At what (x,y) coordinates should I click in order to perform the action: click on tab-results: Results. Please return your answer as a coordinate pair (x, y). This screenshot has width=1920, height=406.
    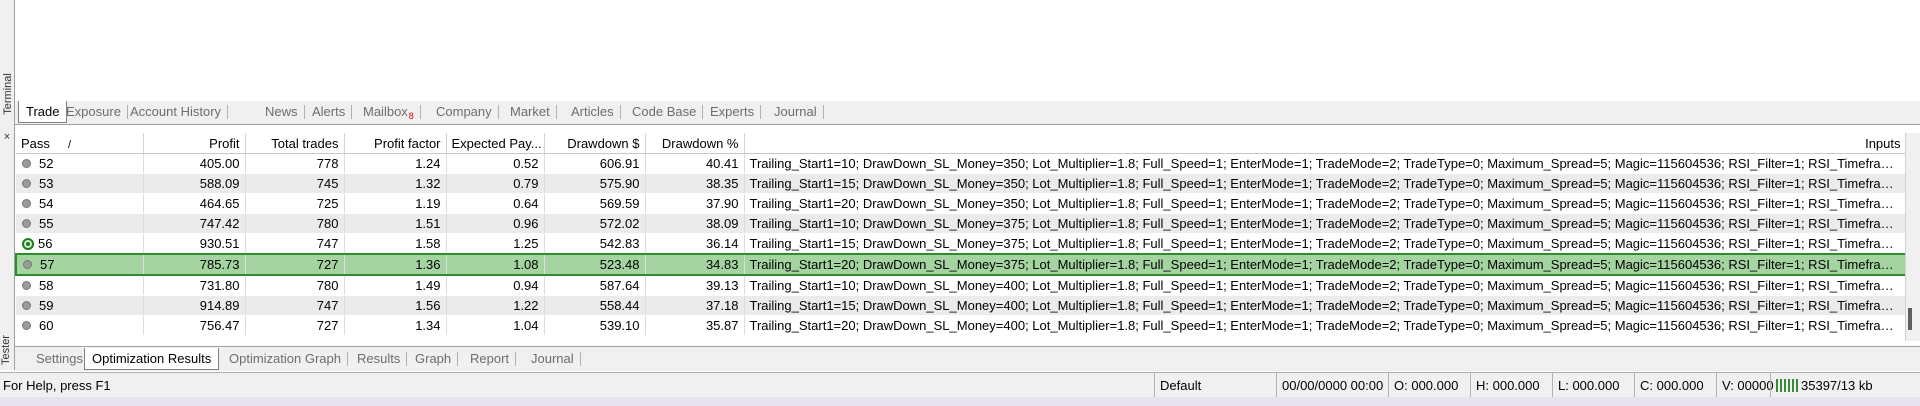
    Looking at the image, I should click on (379, 359).